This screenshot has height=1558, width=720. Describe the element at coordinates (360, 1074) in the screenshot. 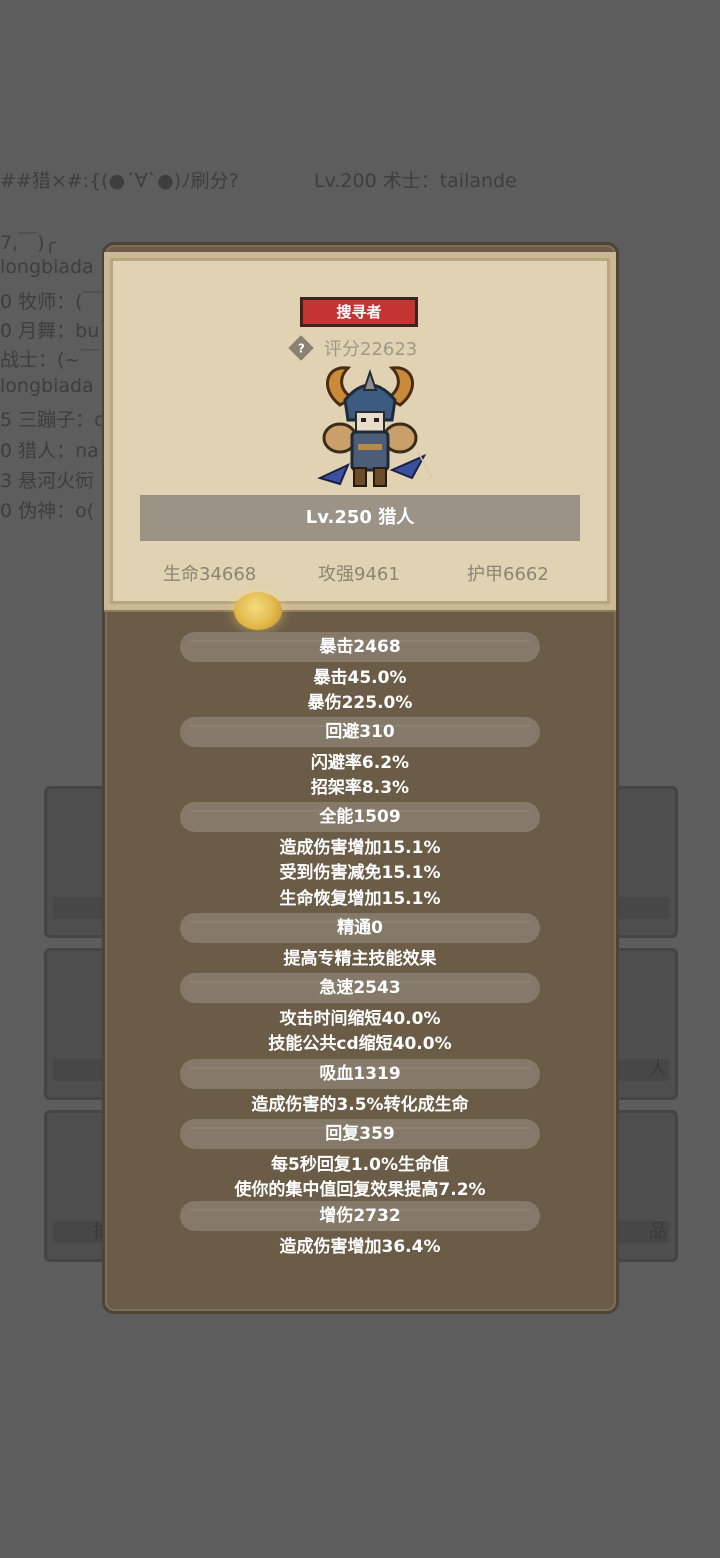

I see `stat-lifesteal: 吸血1319` at that location.